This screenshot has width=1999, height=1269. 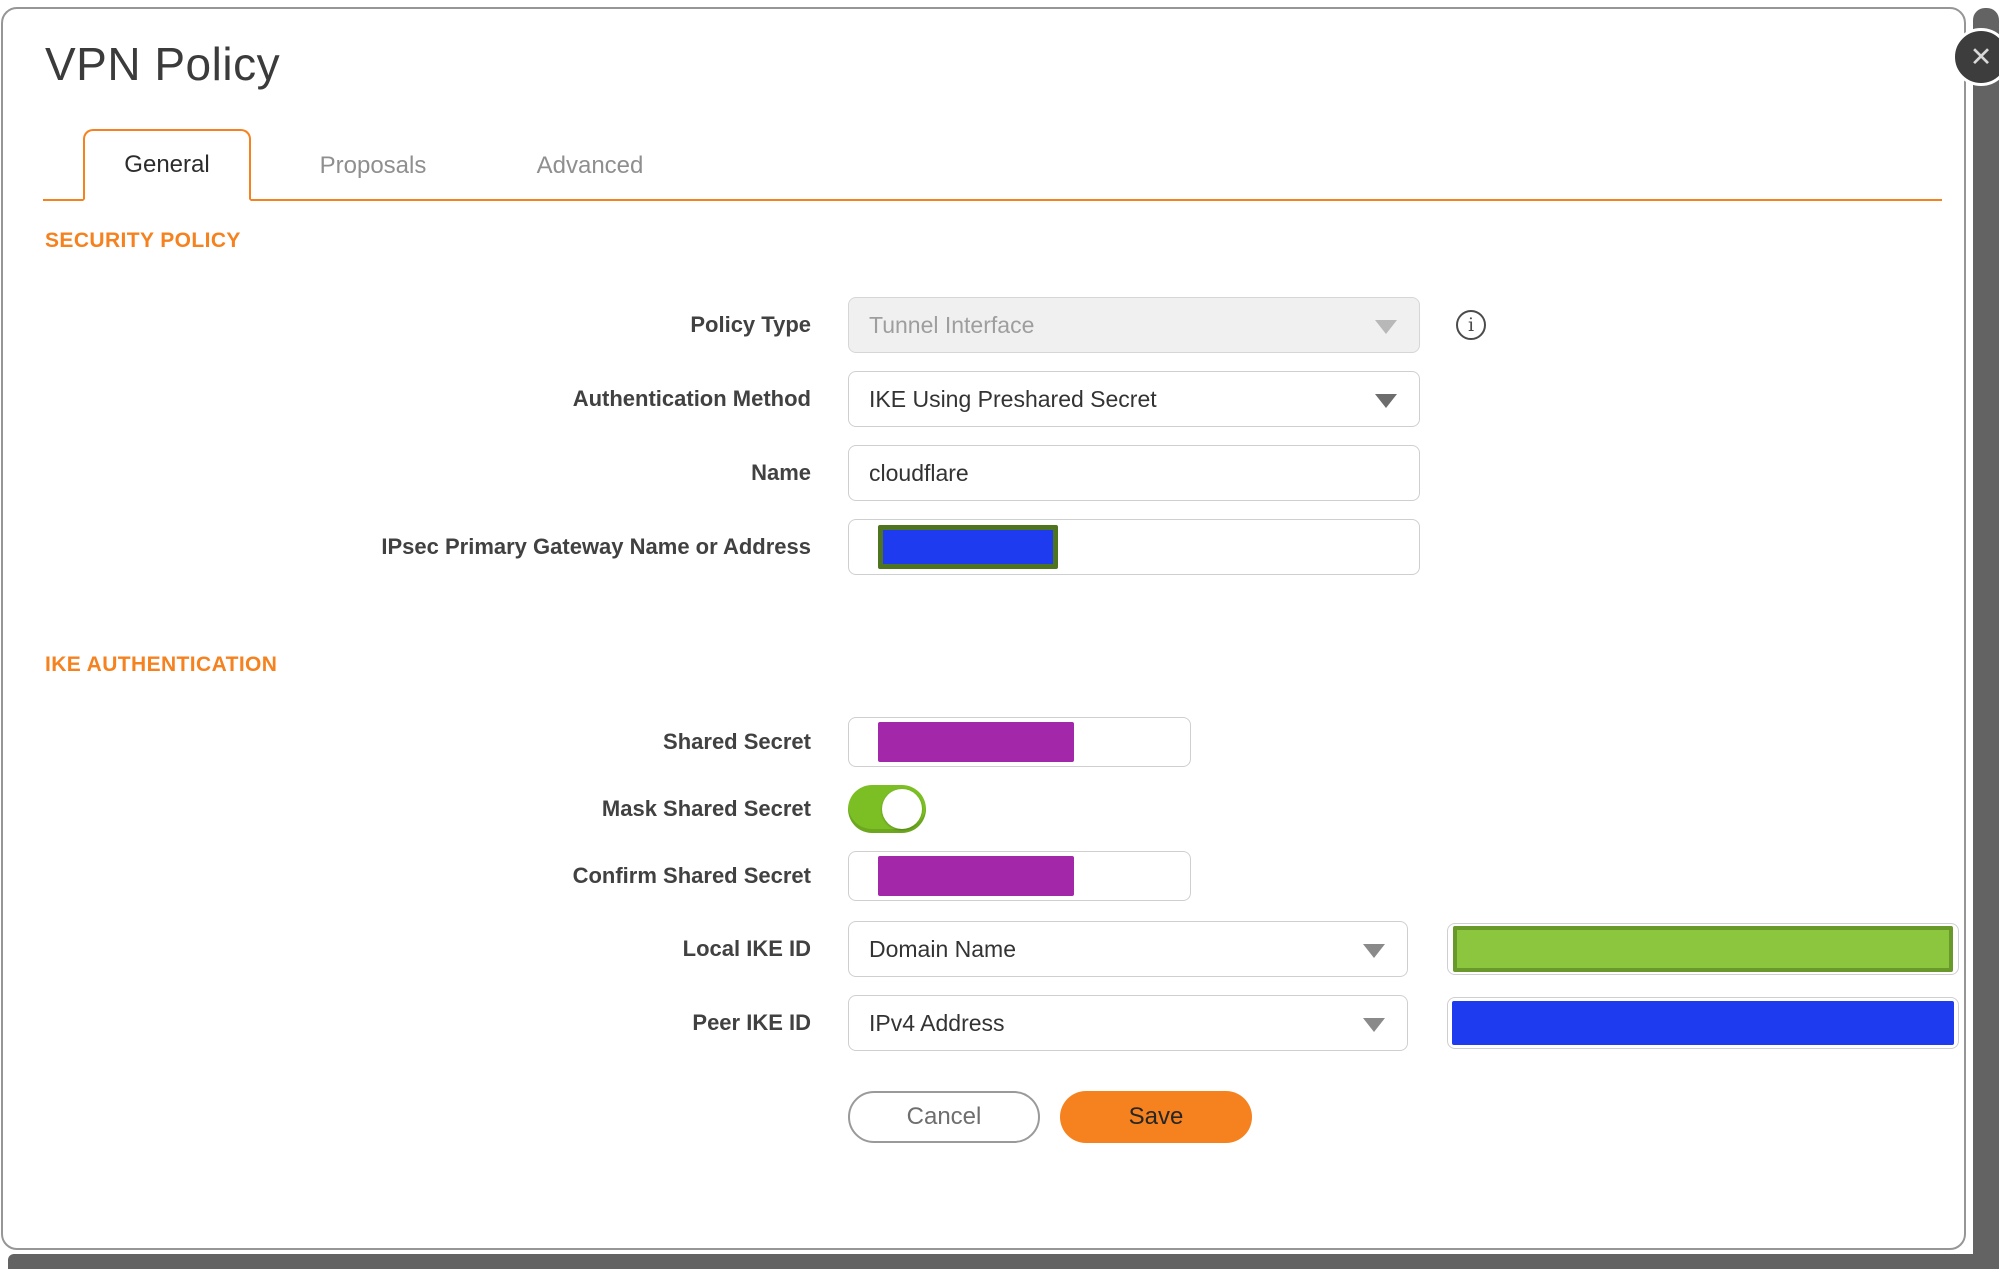 I want to click on peer-ike-id-input, so click(x=1703, y=1023).